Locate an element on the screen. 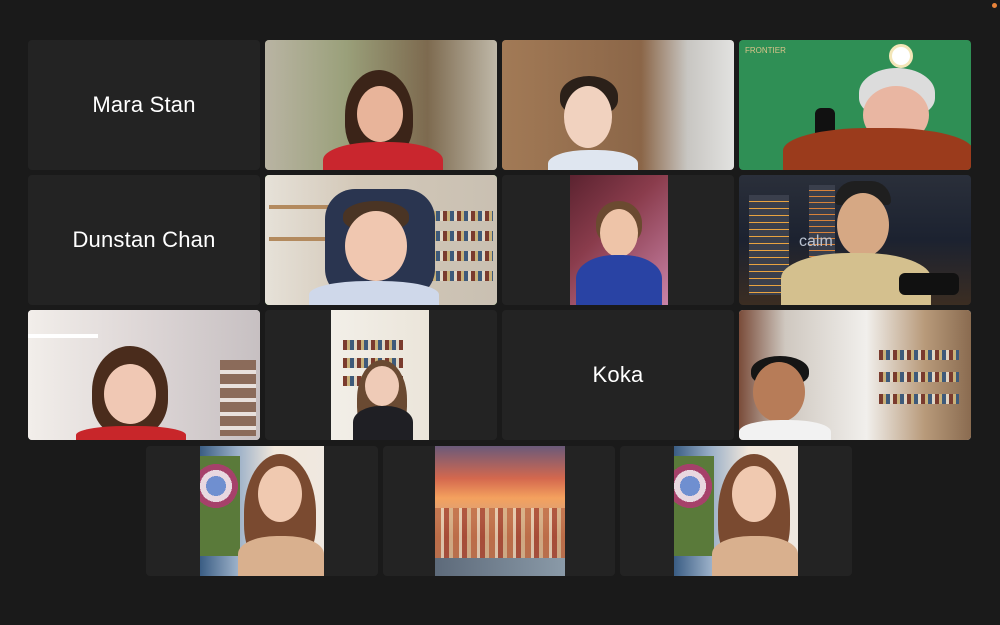  recording-indicator is located at coordinates (994, 5).